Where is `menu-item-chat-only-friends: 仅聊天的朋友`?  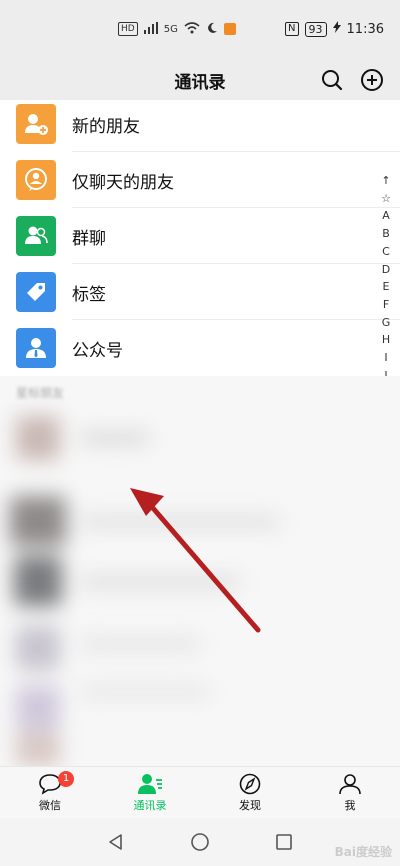
menu-item-chat-only-friends: 仅聊天的朋友 is located at coordinates (200, 180).